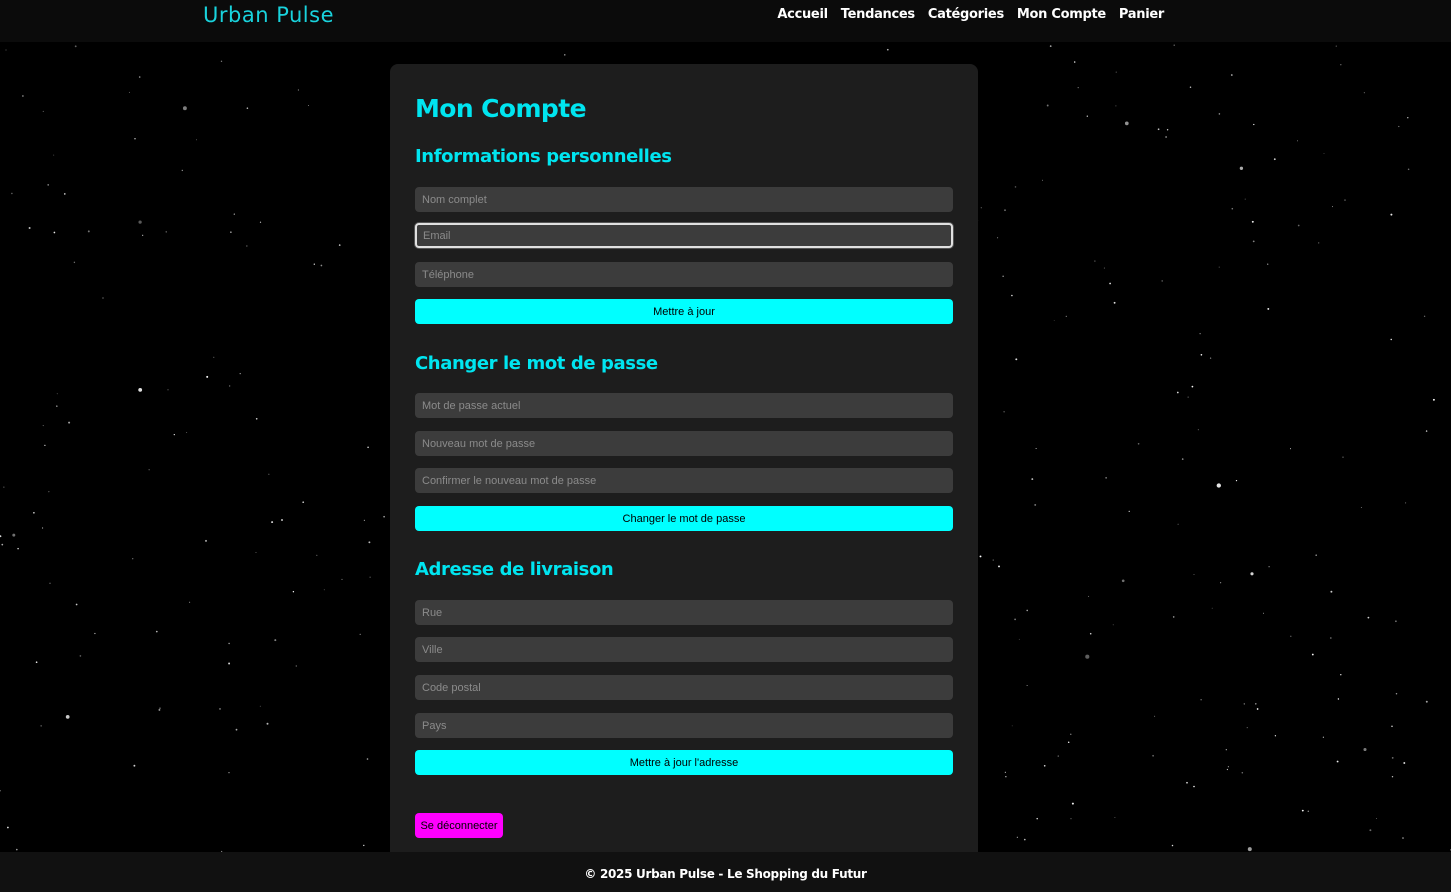 The image size is (1451, 892). What do you see at coordinates (536, 363) in the screenshot?
I see `section-title-change-password: Changer le mot de passe` at bounding box center [536, 363].